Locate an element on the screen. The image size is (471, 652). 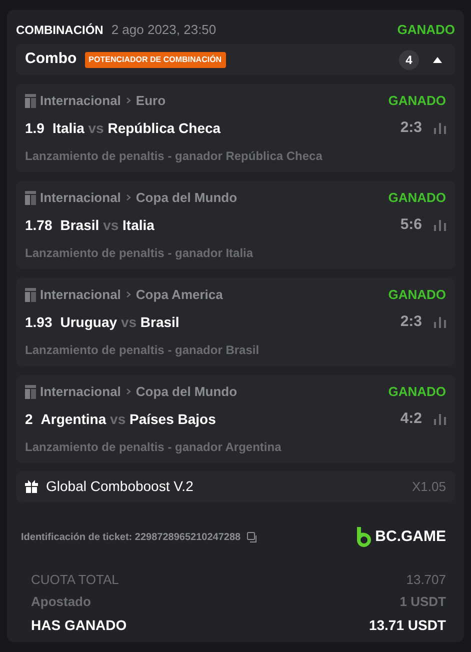
bet-type: COMBINACIÓN is located at coordinates (60, 30).